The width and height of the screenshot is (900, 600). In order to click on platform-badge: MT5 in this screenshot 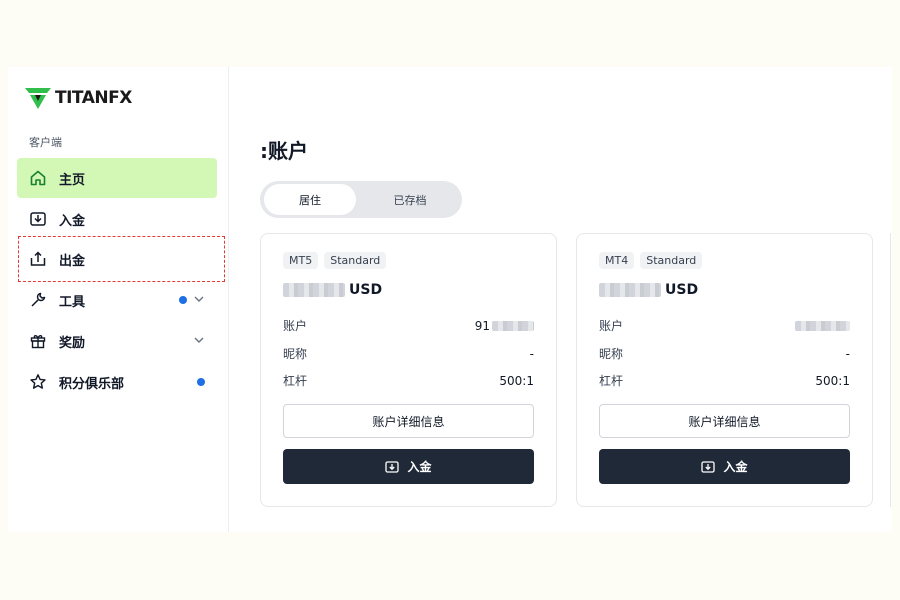, I will do `click(301, 260)`.